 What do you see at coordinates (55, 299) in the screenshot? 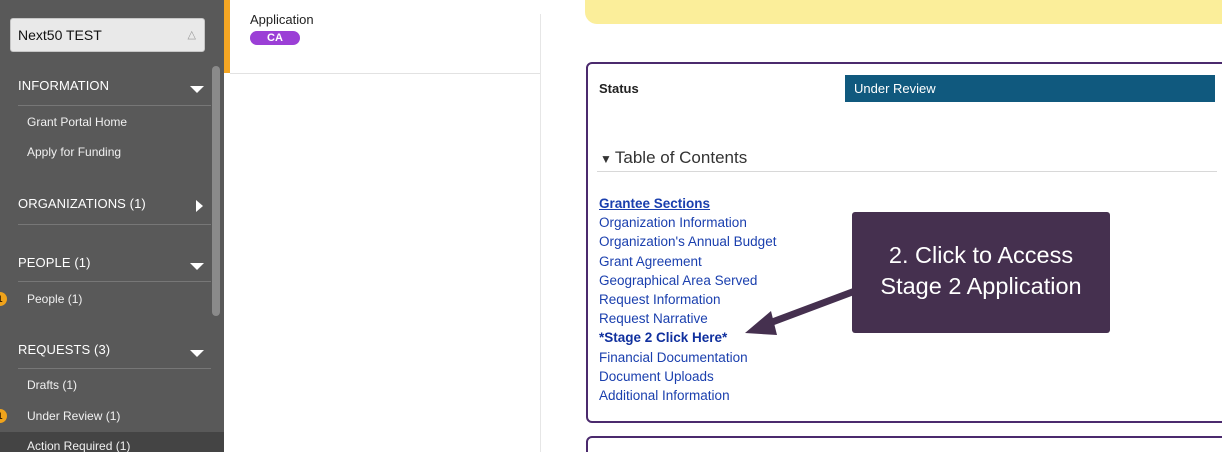
I see `sidebar-item-label: People (1)` at bounding box center [55, 299].